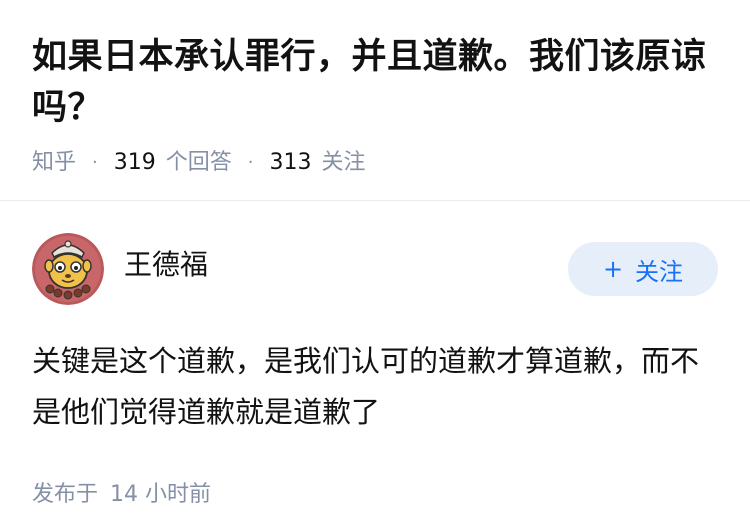 The width and height of the screenshot is (750, 532). I want to click on author-row: 王德福 + 关注, so click(375, 269).